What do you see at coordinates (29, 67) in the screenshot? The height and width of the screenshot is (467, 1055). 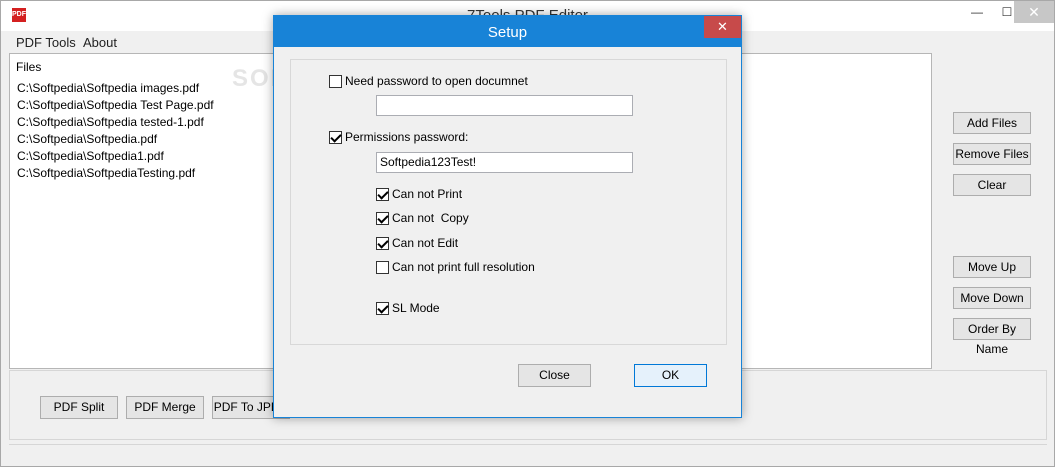 I see `files-header: Files` at bounding box center [29, 67].